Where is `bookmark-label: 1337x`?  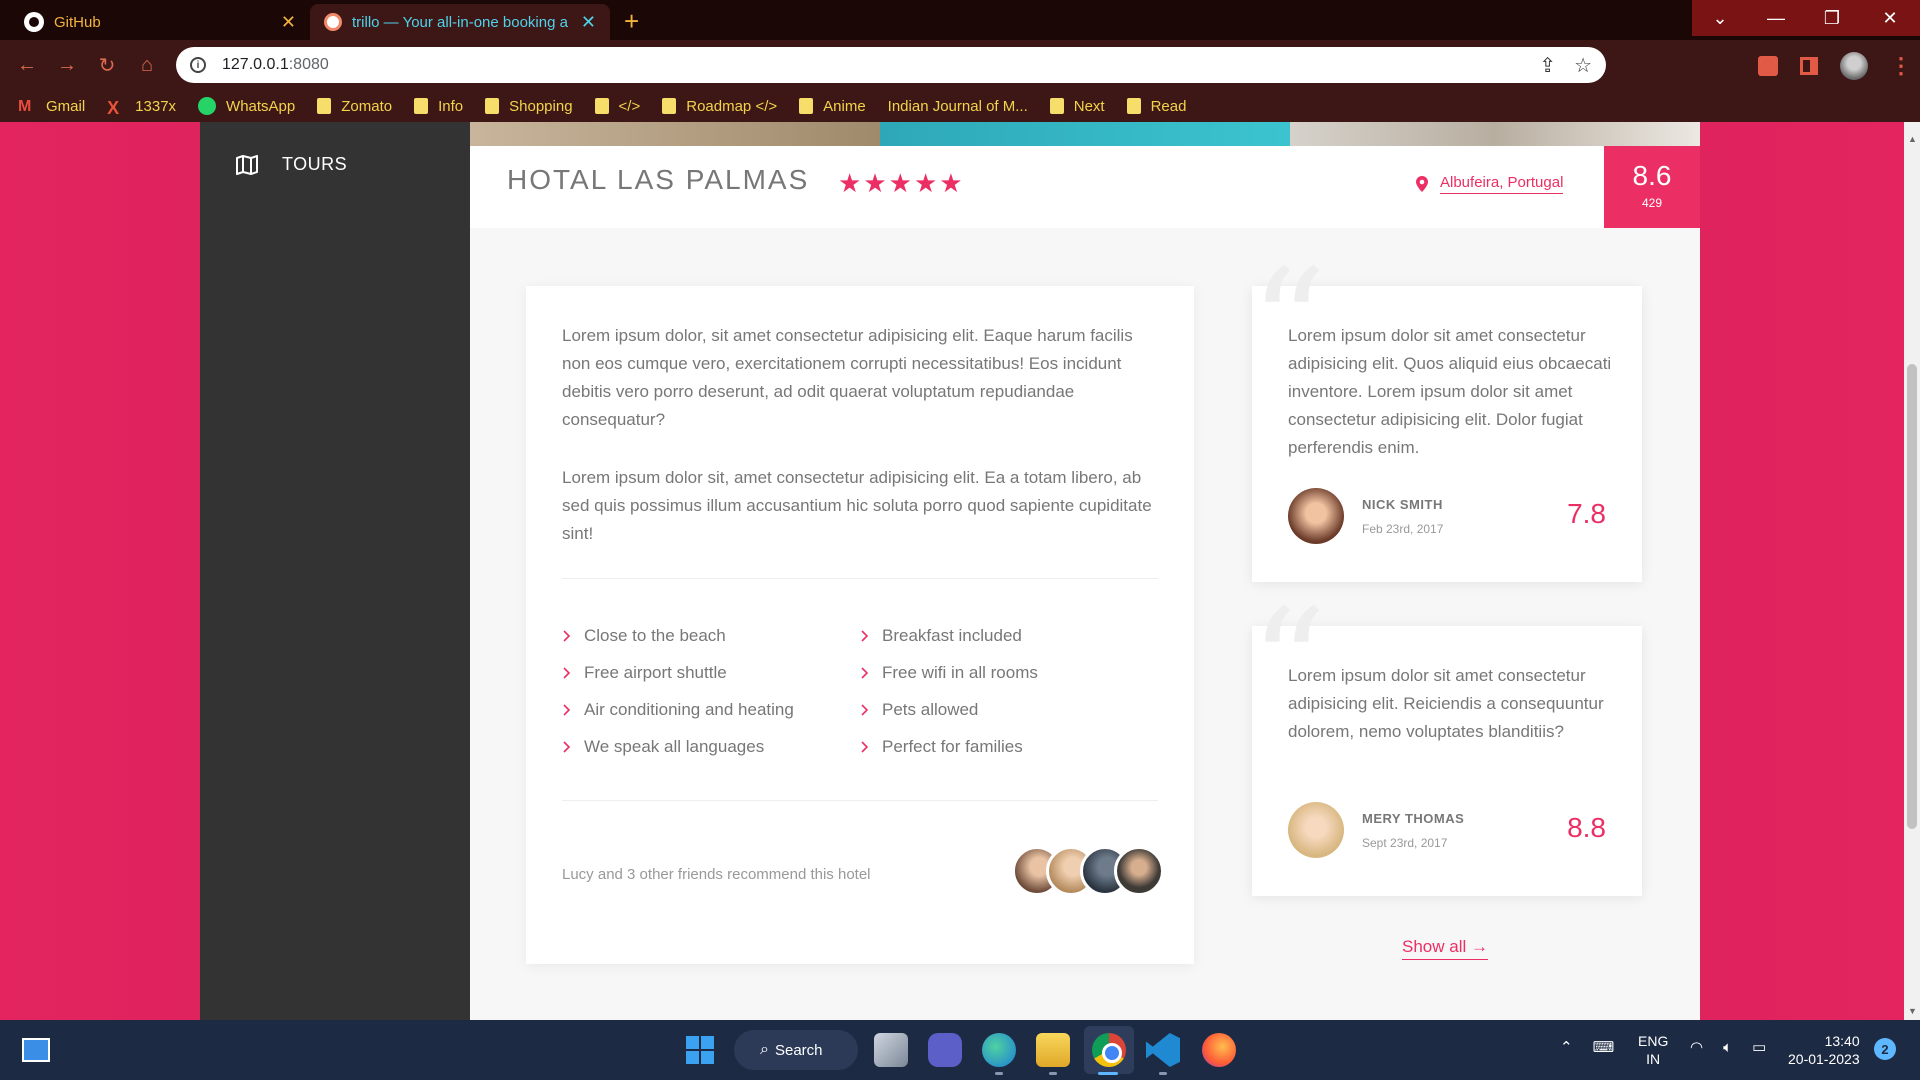
bookmark-label: 1337x is located at coordinates (156, 106).